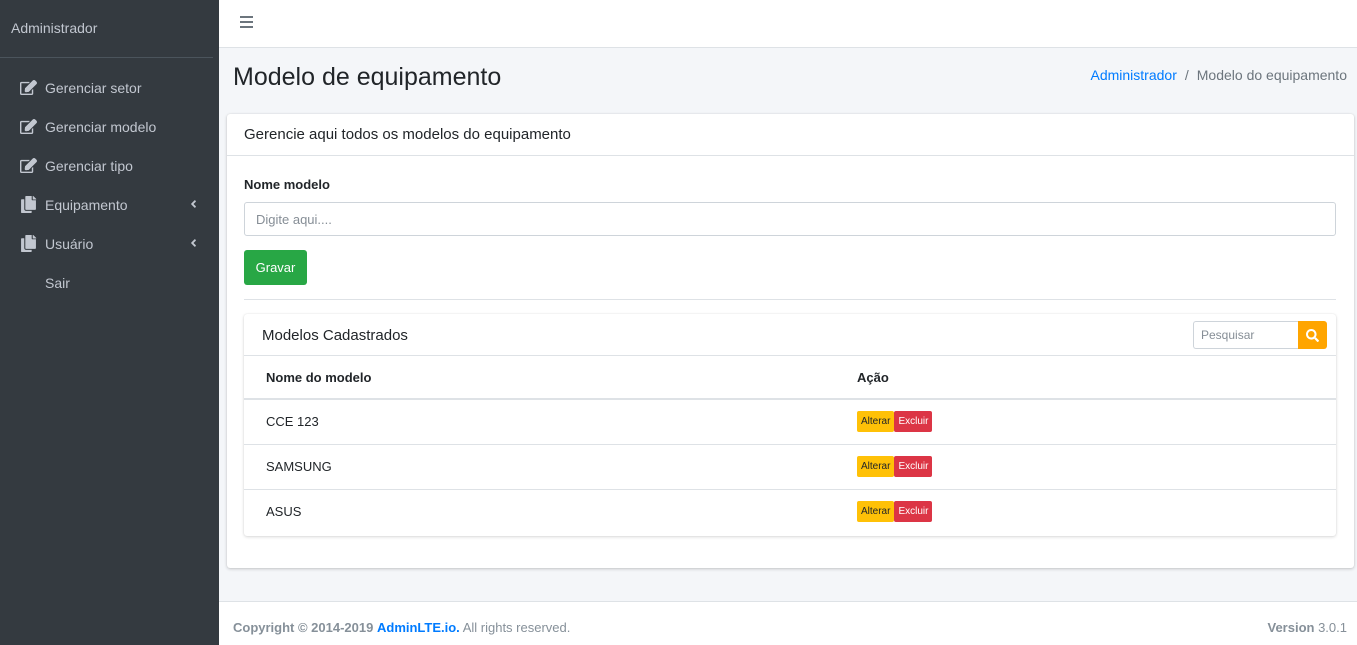 The image size is (1357, 645). Describe the element at coordinates (106, 29) in the screenshot. I see `brand-text: Administrador` at that location.